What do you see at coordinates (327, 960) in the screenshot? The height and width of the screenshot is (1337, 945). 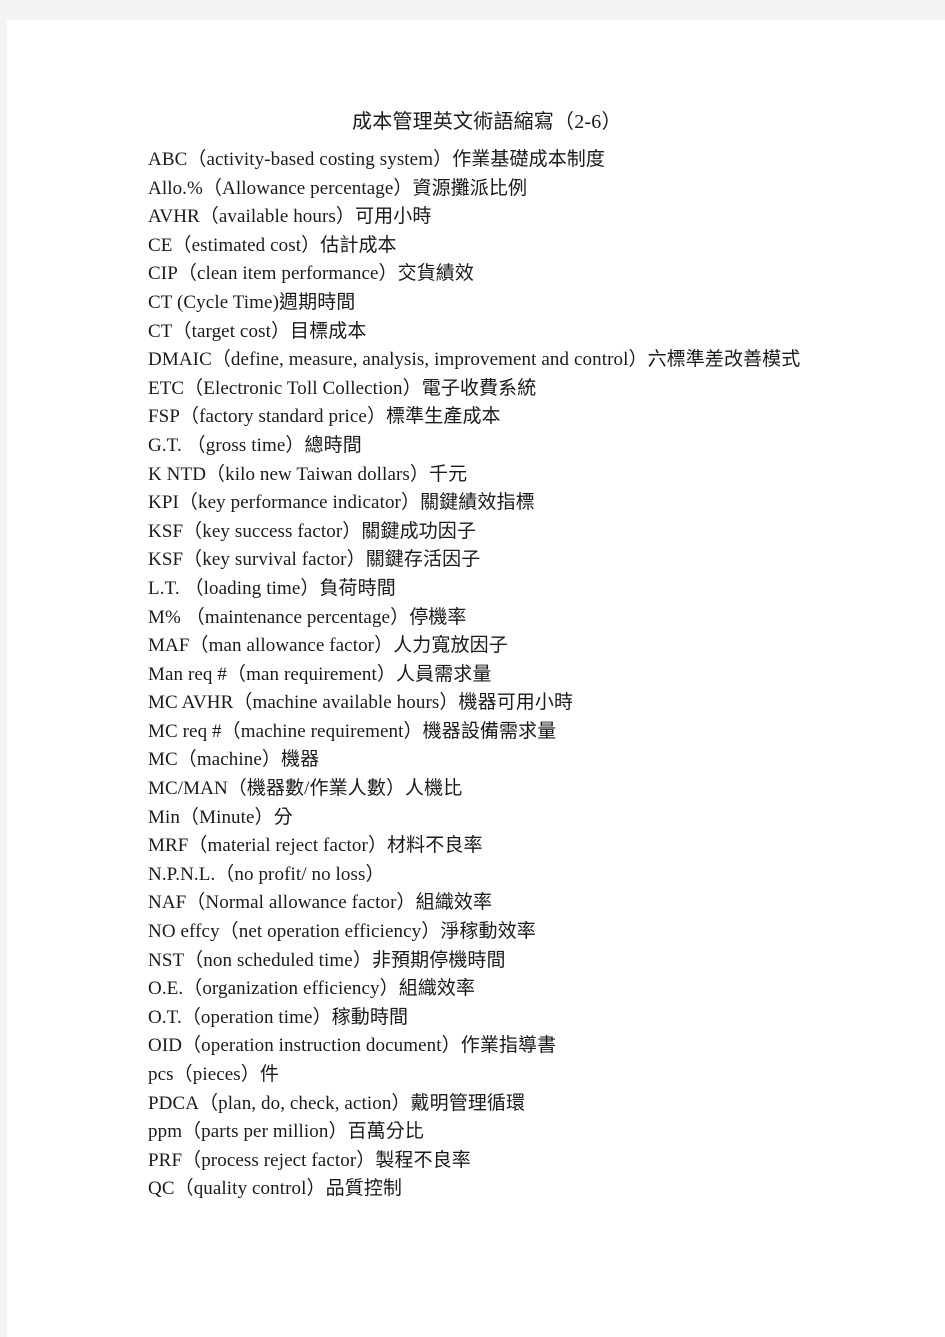 I see `list-item: NST（non scheduled time）非預期停機時間` at bounding box center [327, 960].